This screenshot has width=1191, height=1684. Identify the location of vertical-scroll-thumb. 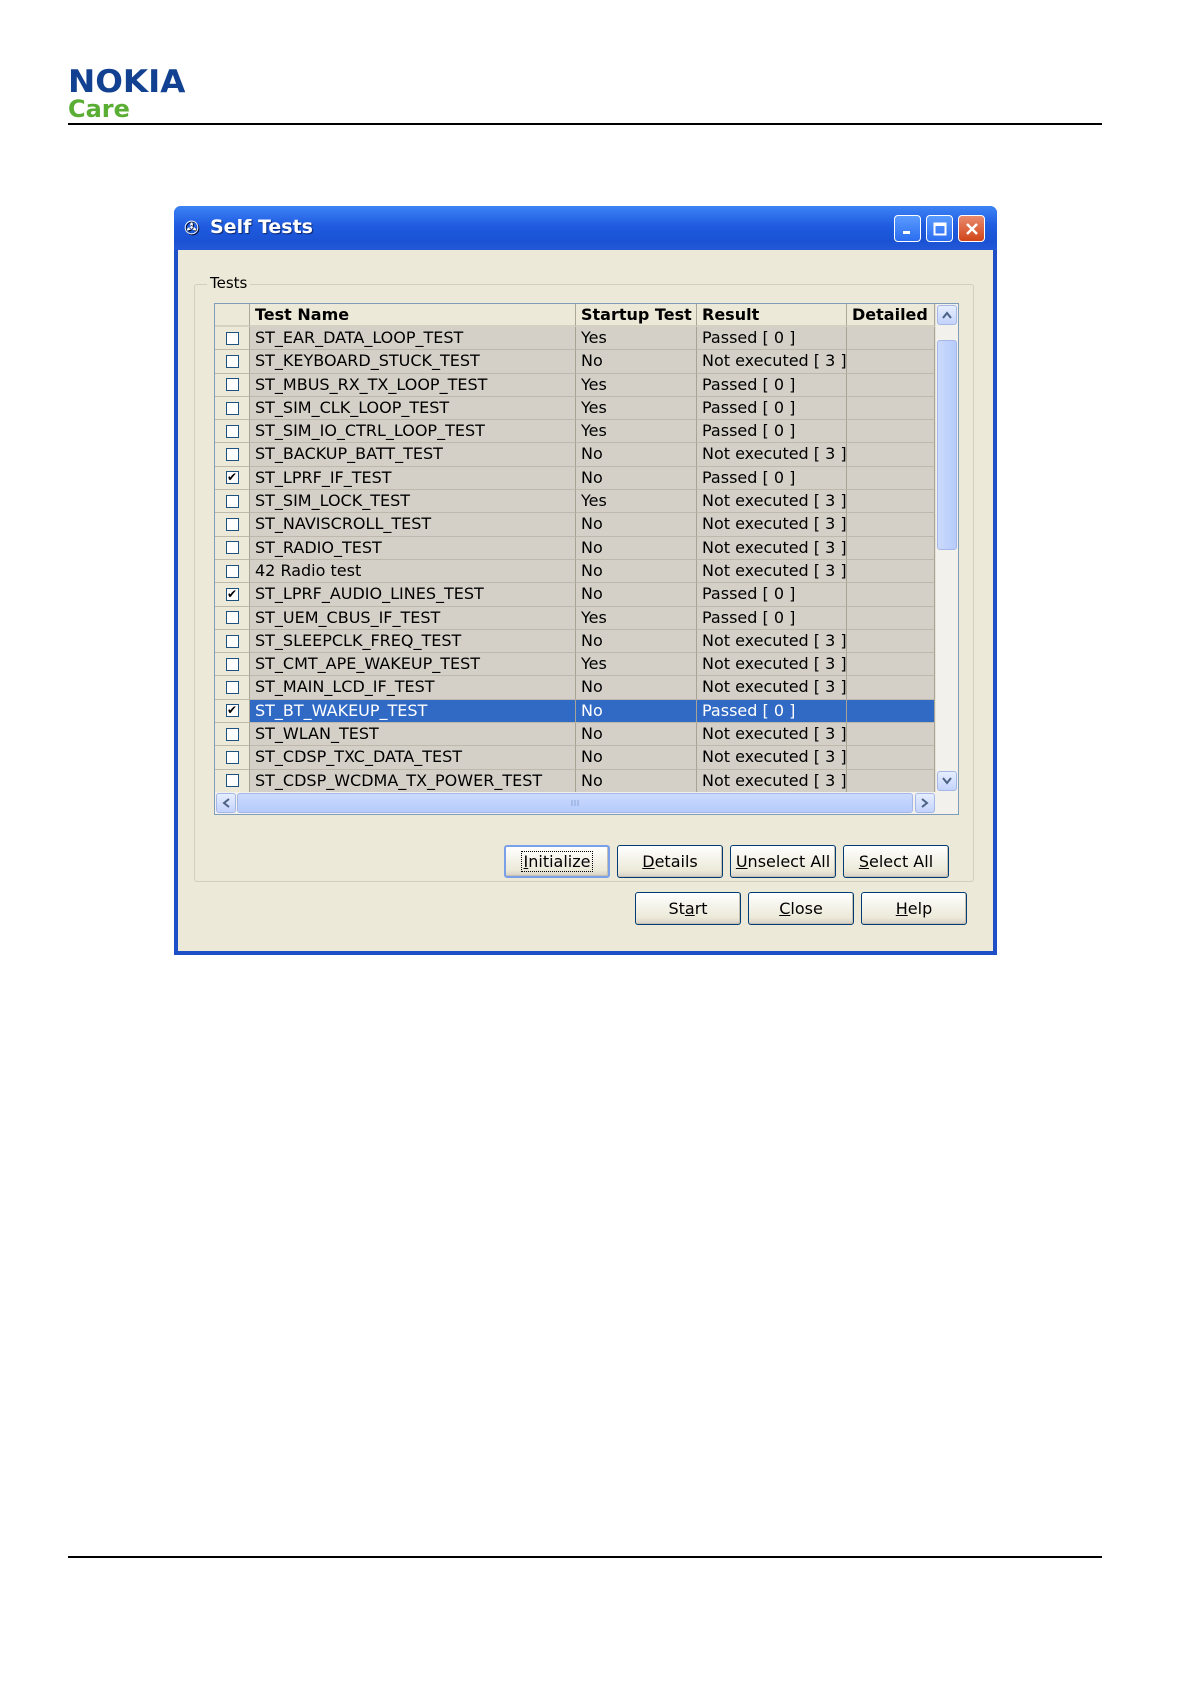
(947, 445).